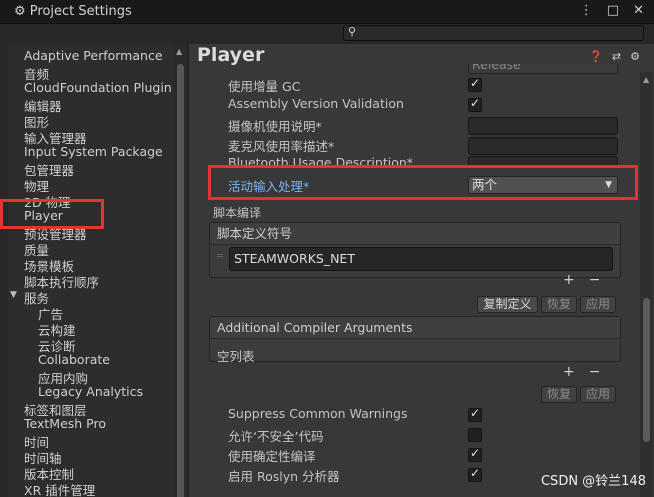  I want to click on list-header: Additional Compiler Arguments, so click(415, 328).